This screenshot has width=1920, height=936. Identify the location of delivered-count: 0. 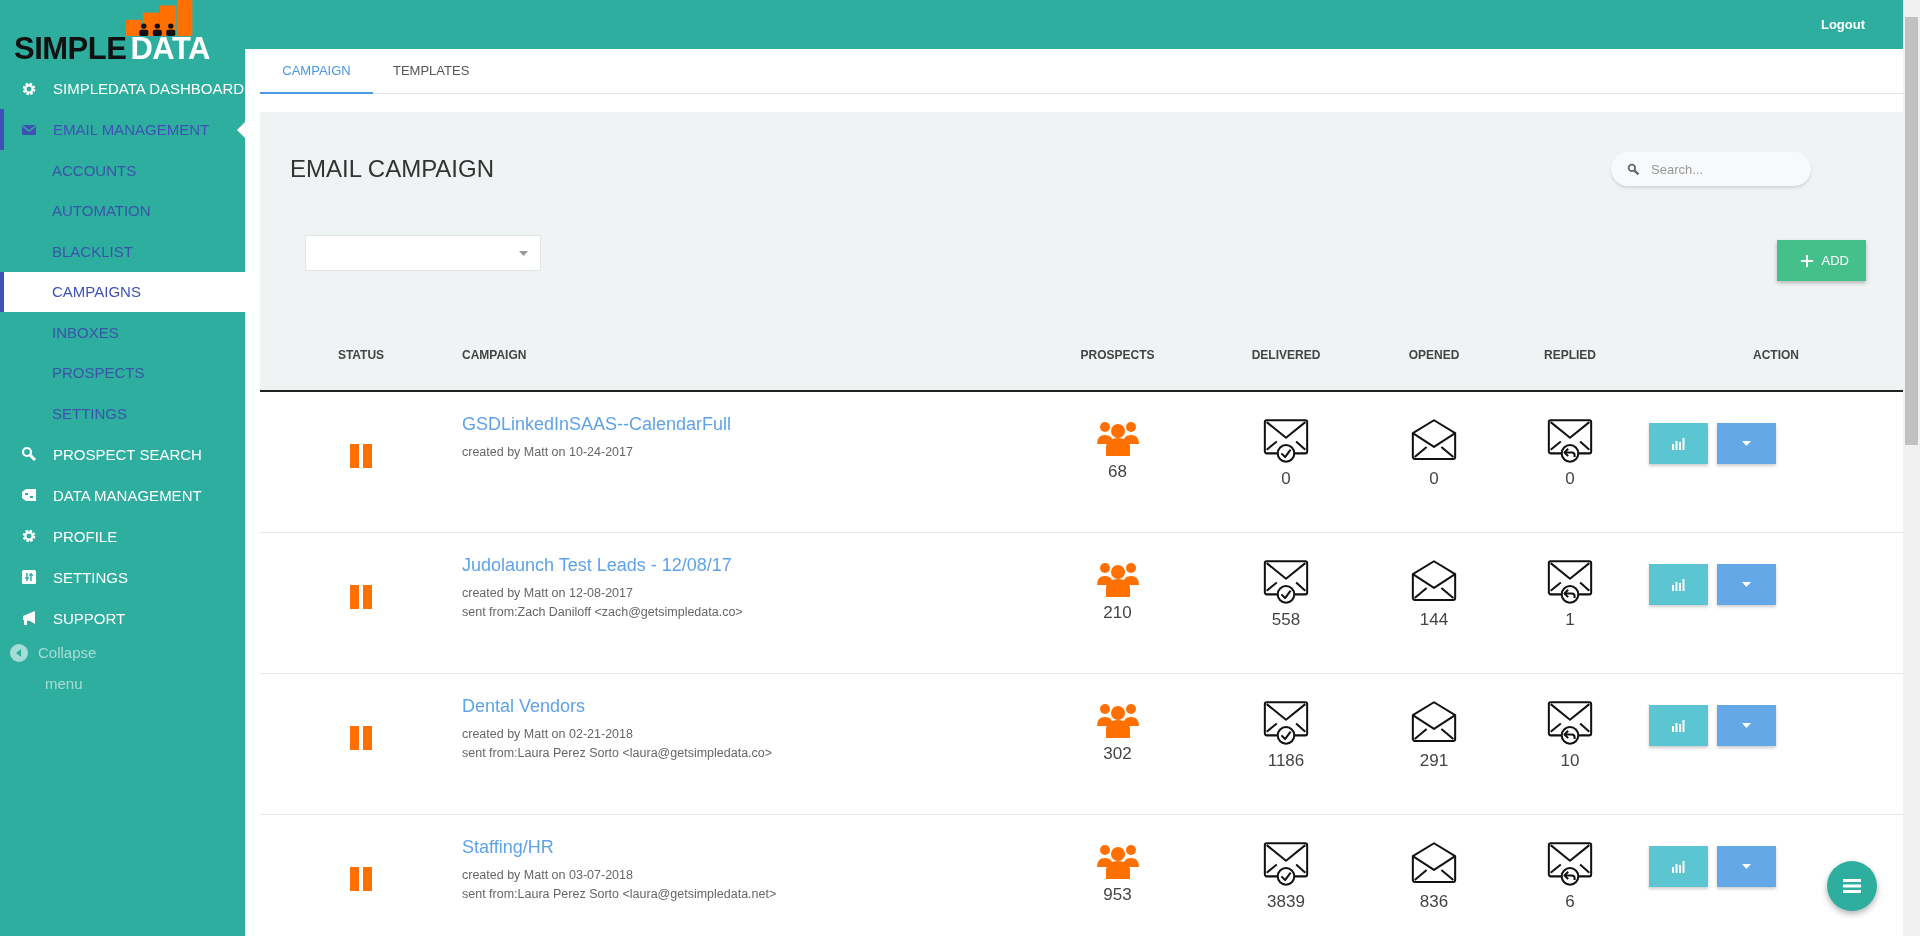
(1286, 479).